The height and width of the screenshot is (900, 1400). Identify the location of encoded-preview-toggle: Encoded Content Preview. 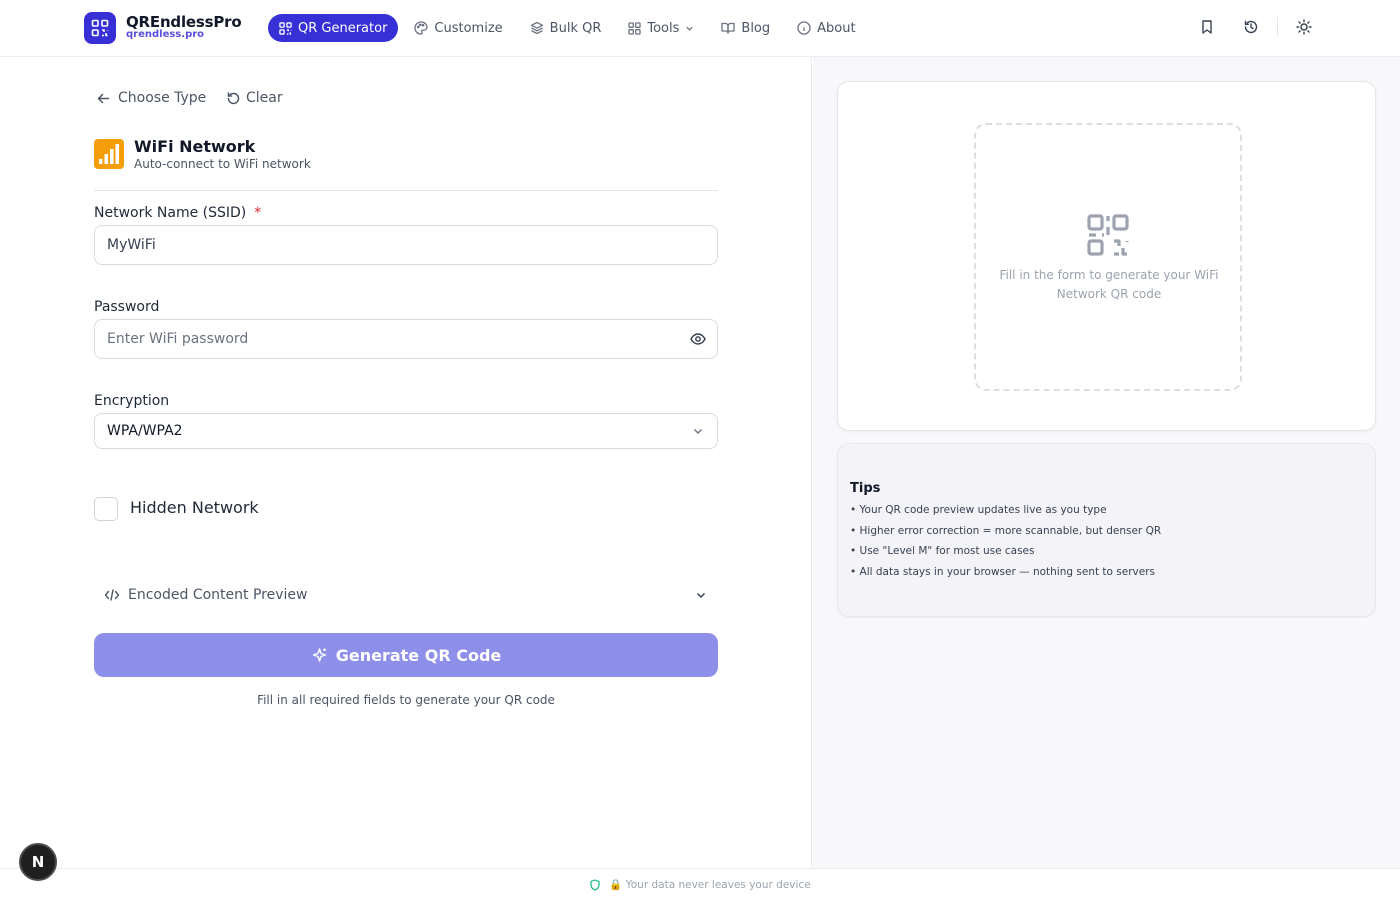
(406, 595).